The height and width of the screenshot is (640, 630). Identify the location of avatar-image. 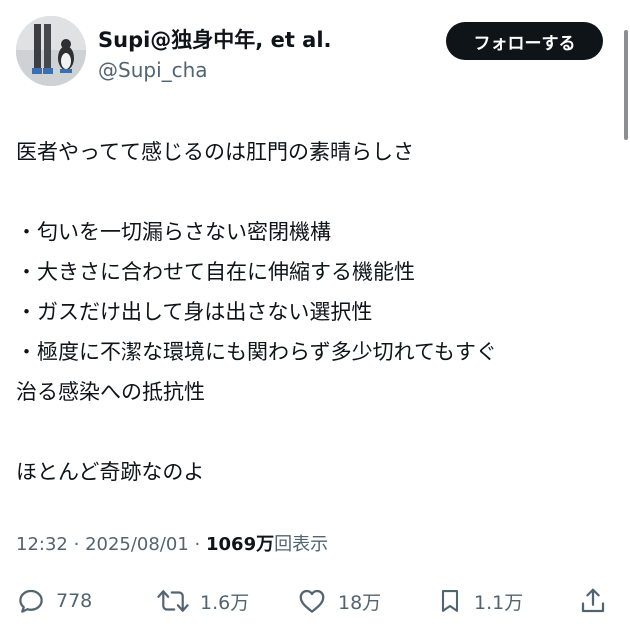
(51, 51).